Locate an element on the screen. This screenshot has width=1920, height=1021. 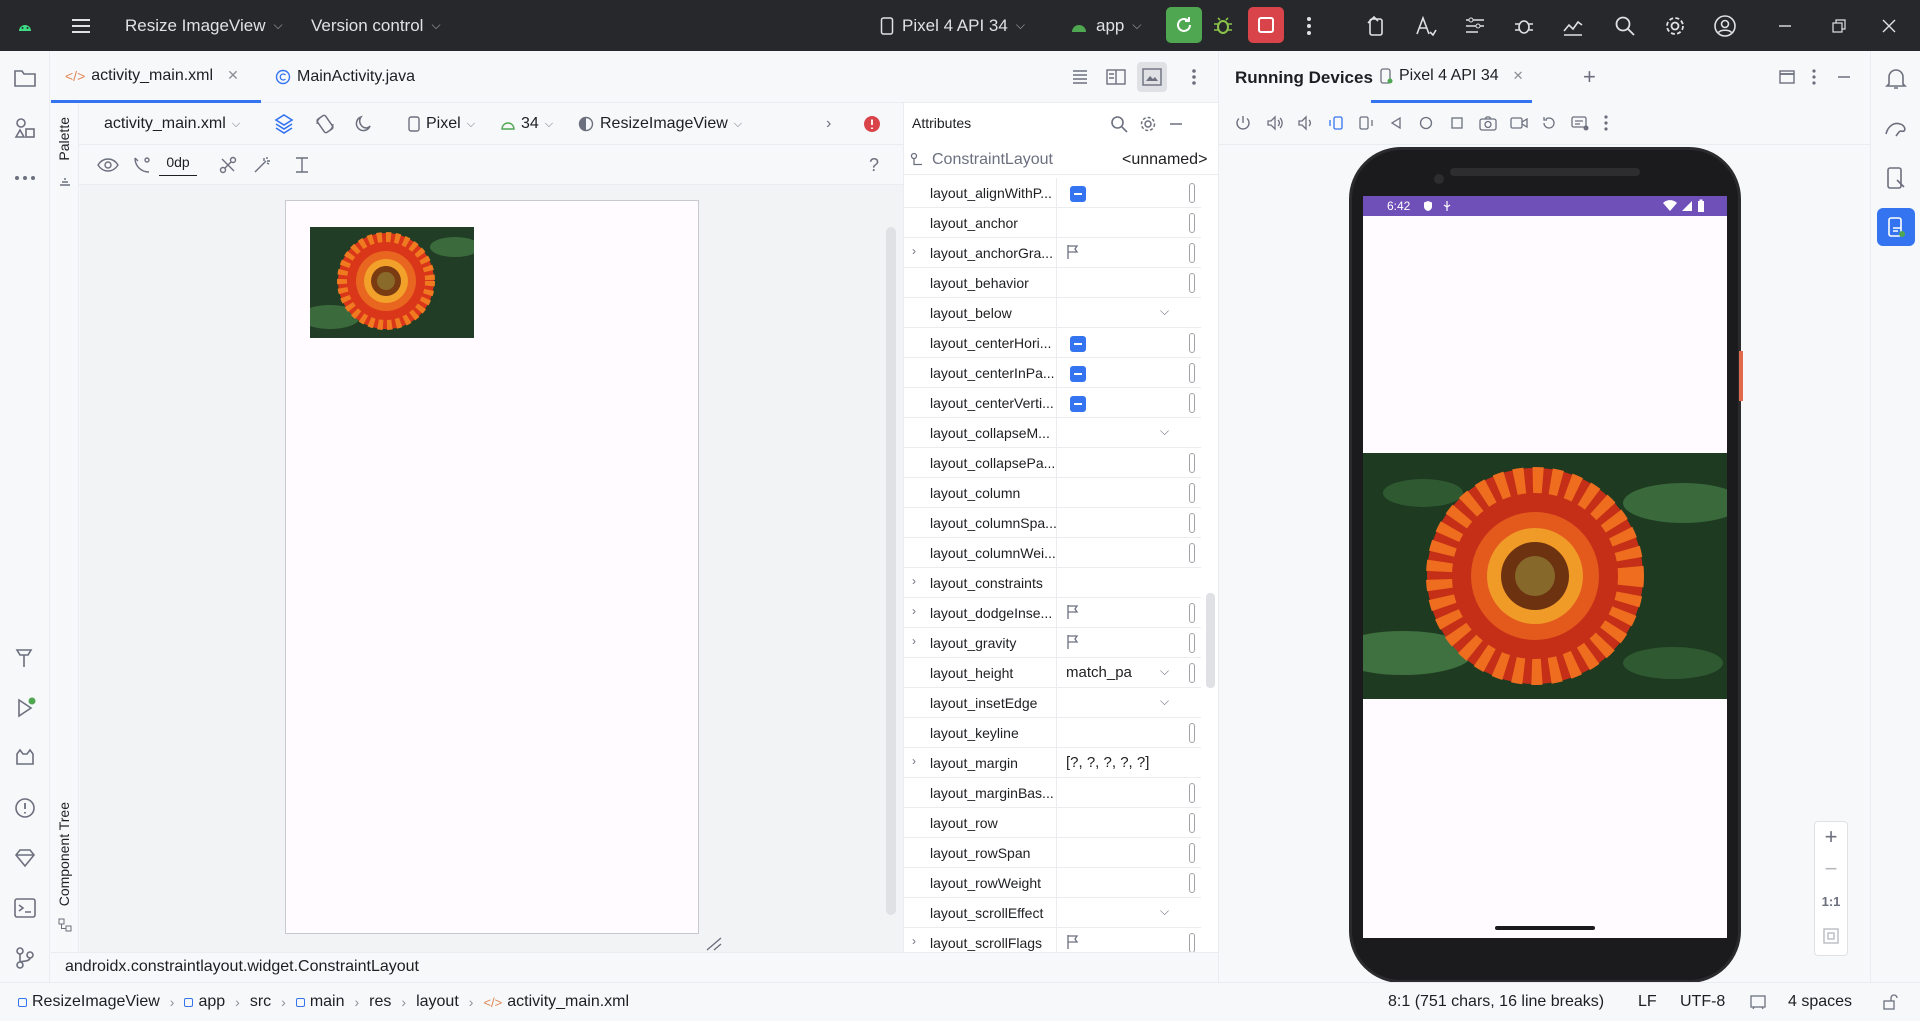
attribute-row: › layout_gravity is located at coordinates (1052, 643).